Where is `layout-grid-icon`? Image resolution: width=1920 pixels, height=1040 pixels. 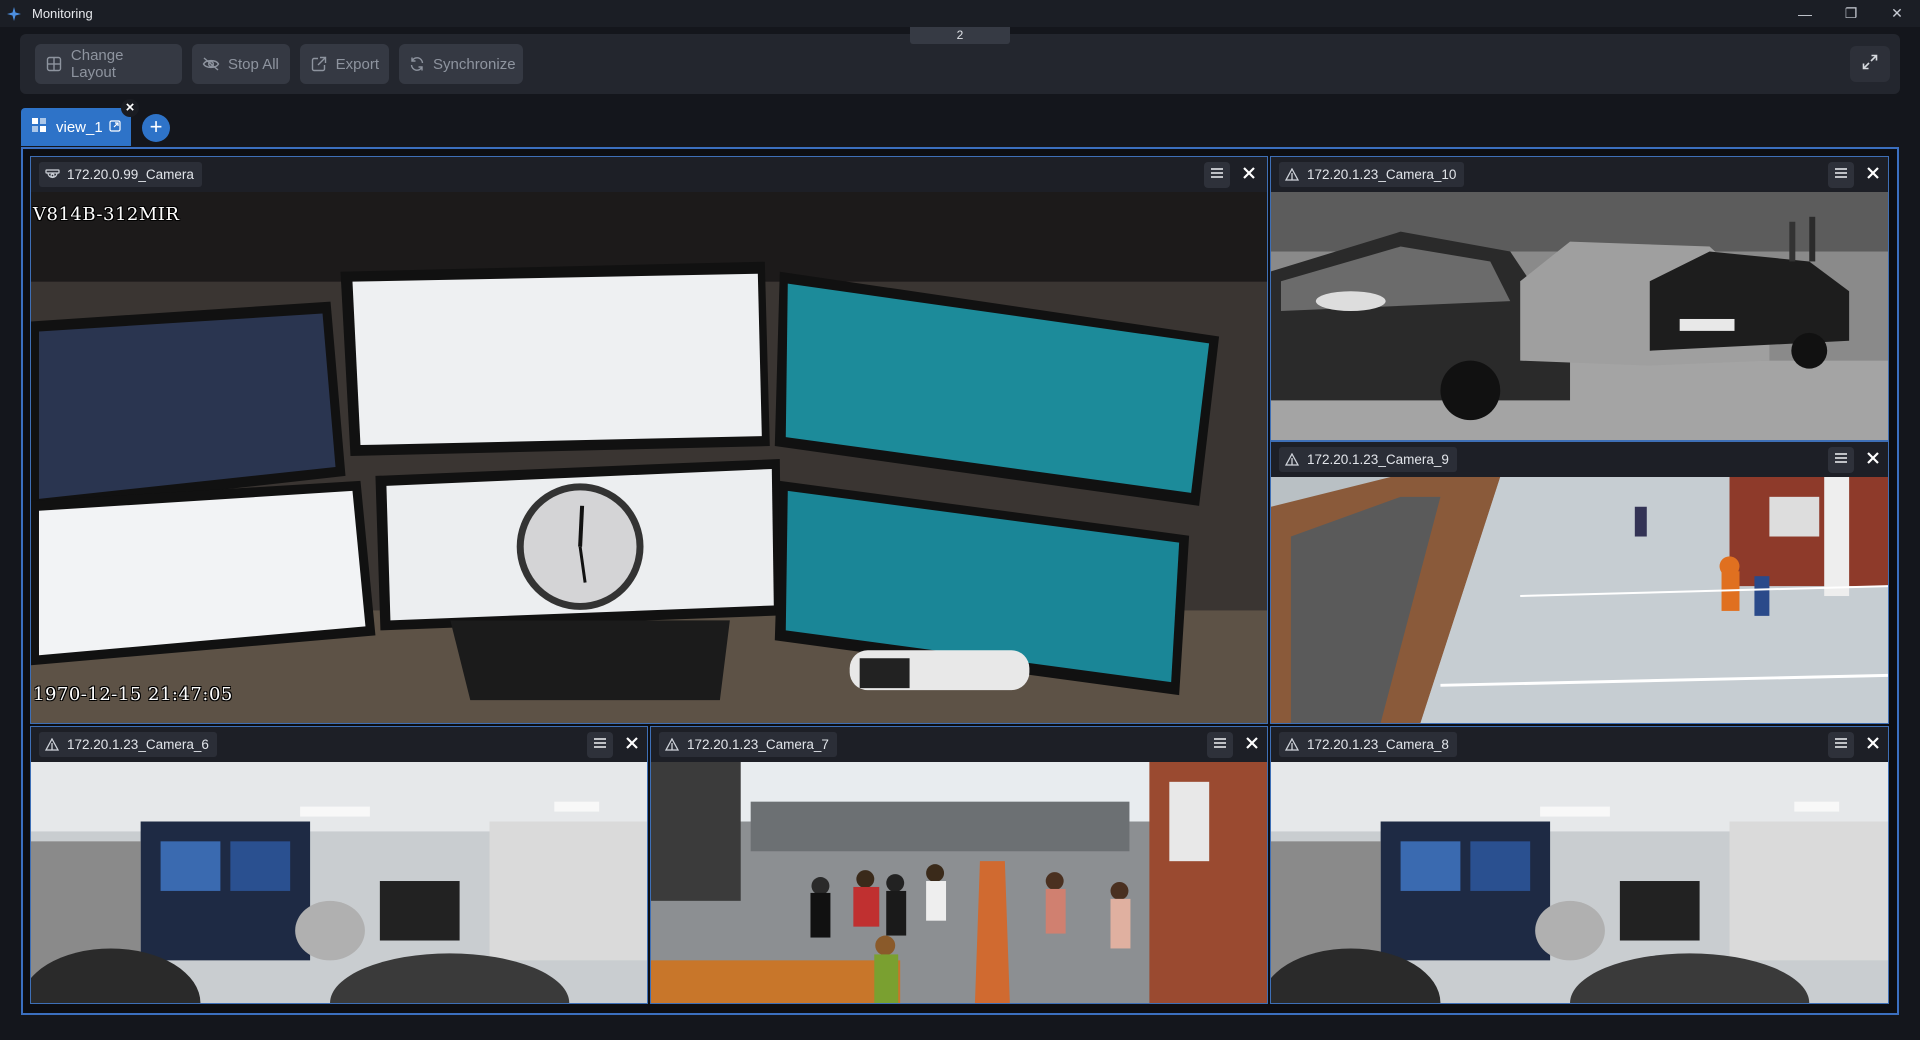 layout-grid-icon is located at coordinates (54, 64).